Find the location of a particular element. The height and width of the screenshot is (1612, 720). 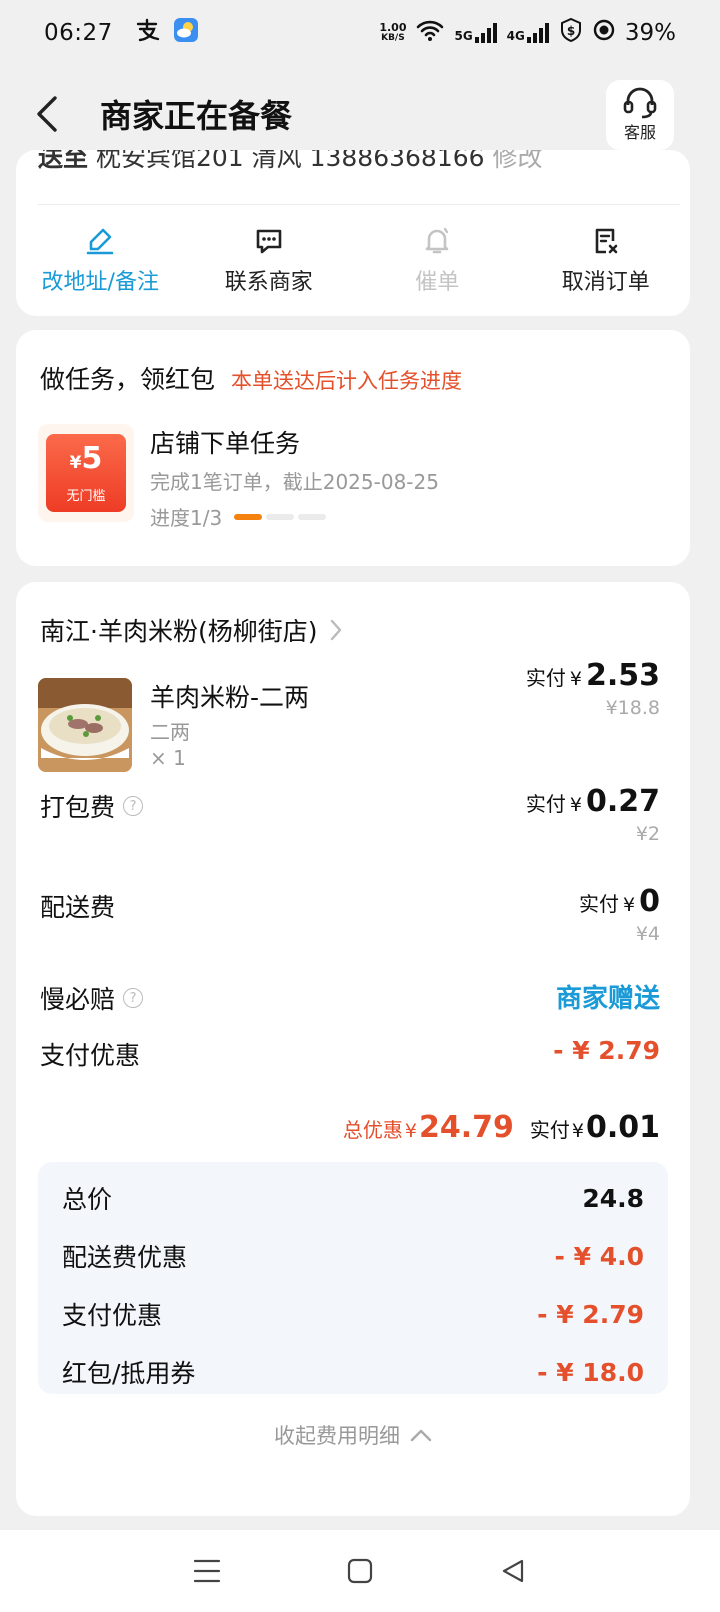

paid-value: 0.27 is located at coordinates (622, 801).